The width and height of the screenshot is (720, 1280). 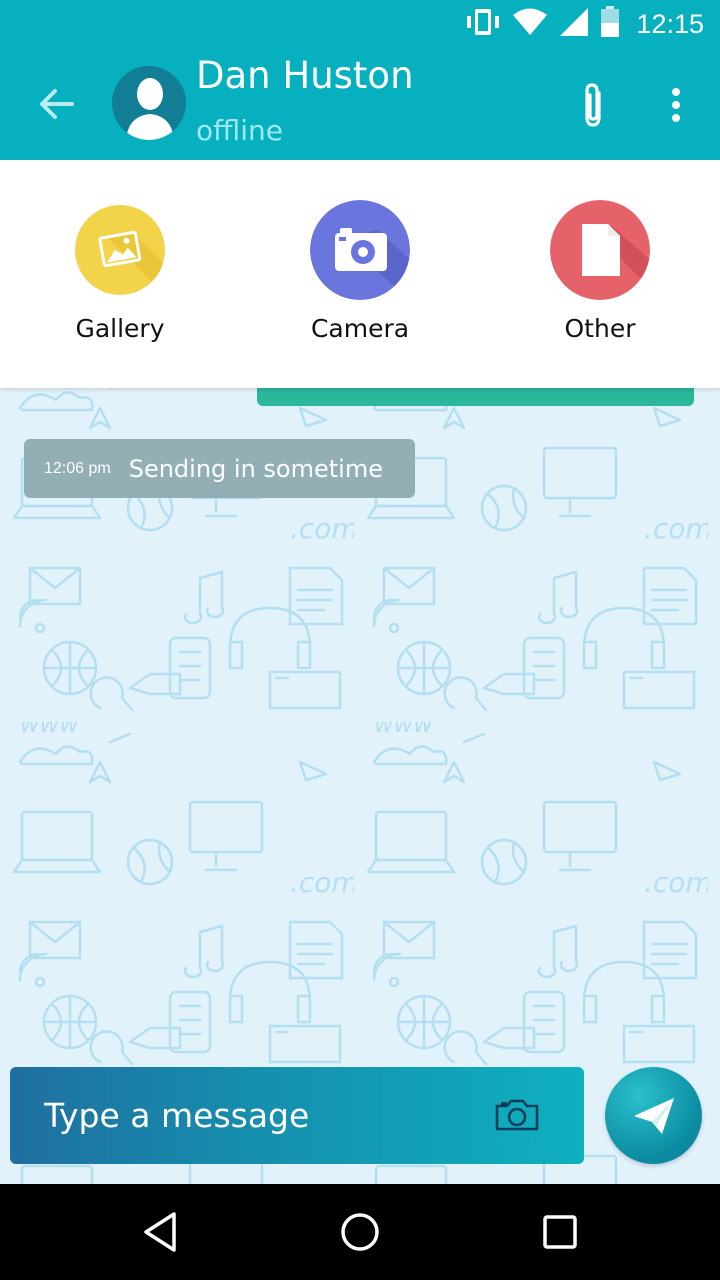 I want to click on attach-option-other: Other, so click(x=600, y=271).